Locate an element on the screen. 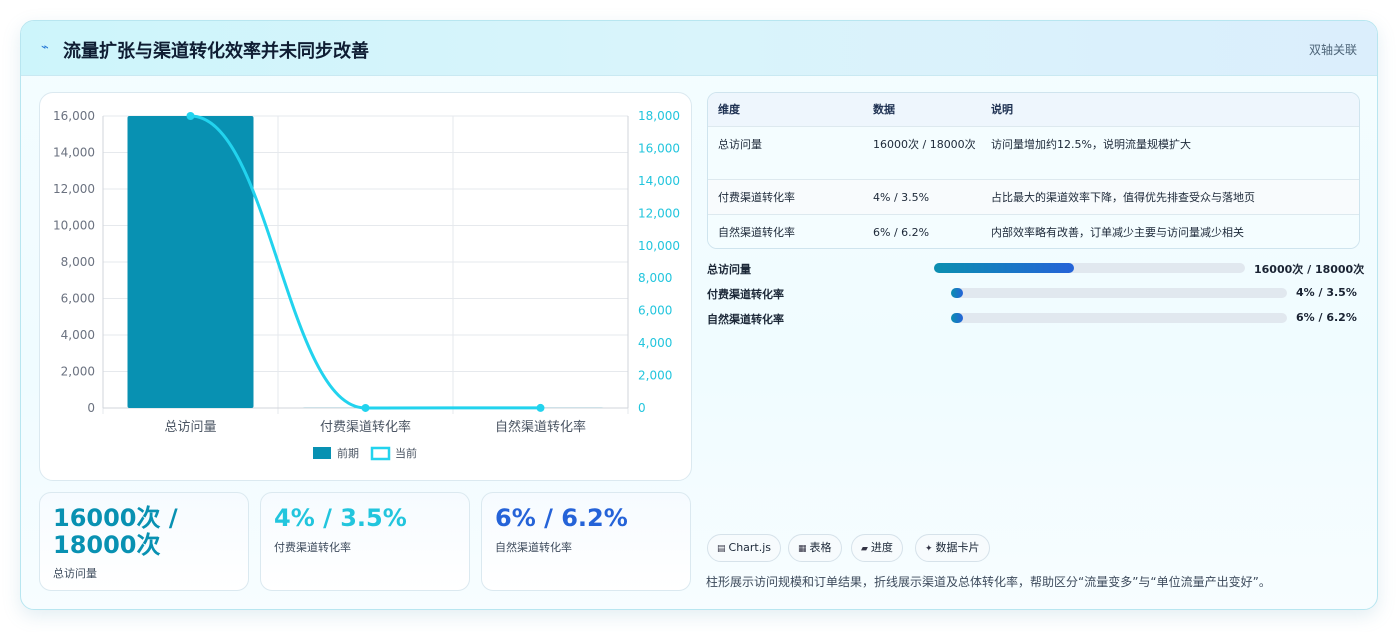 This screenshot has width=1399, height=632. stat-label: 总访问量 is located at coordinates (75, 573).